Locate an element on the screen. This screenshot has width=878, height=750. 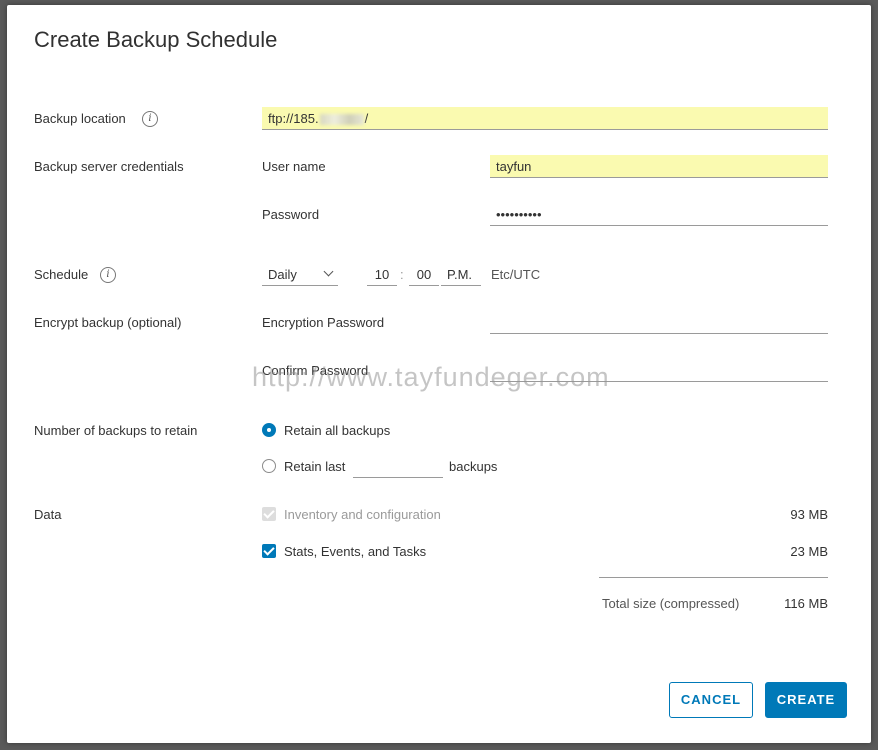
encryption-password-input is located at coordinates (659, 322).